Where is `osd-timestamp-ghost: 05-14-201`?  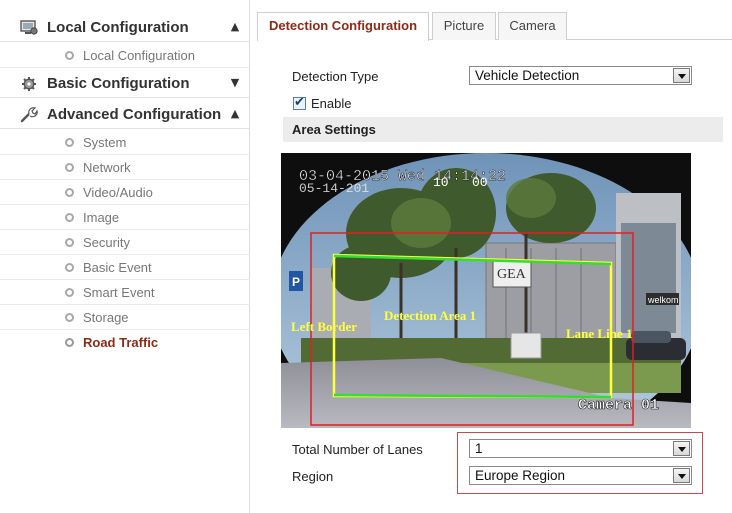 osd-timestamp-ghost: 05-14-201 is located at coordinates (334, 188).